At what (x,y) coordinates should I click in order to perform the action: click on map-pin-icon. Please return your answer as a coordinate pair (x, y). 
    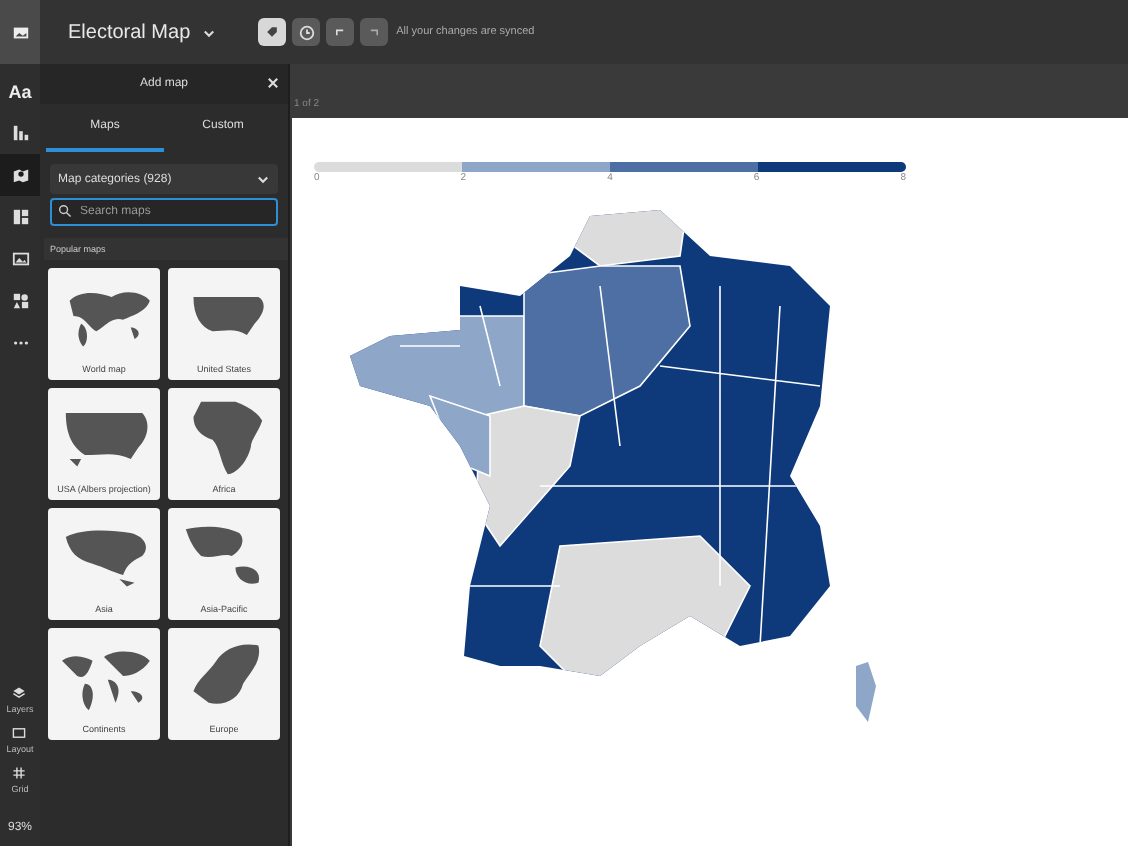
    Looking at the image, I should click on (20, 175).